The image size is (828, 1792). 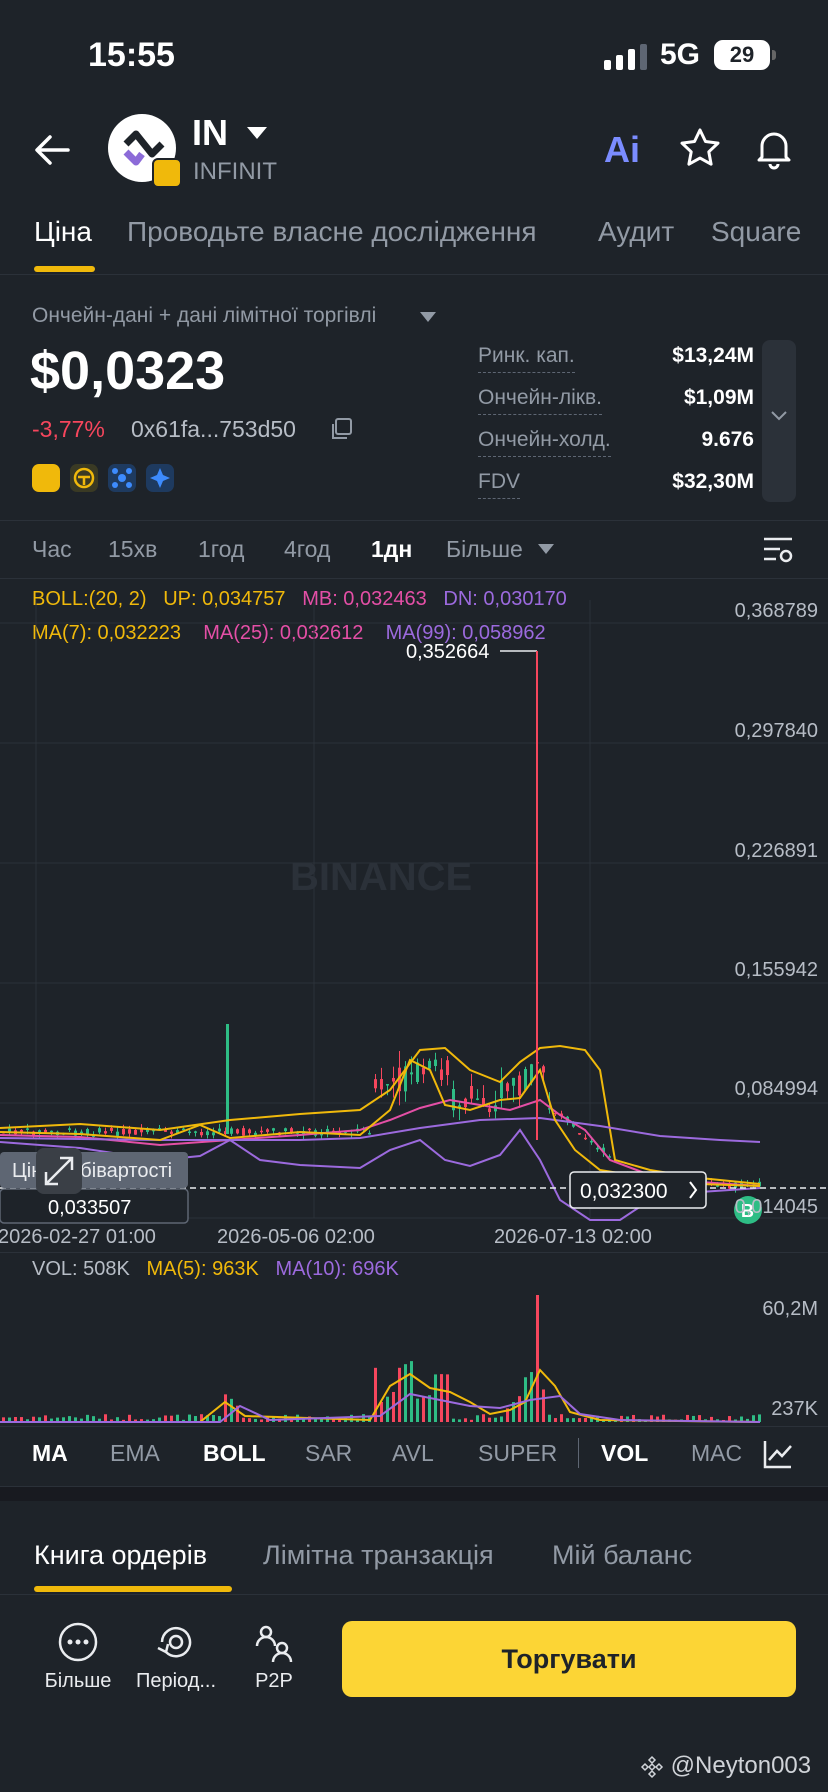 I want to click on chart-settings-icon, so click(x=778, y=550).